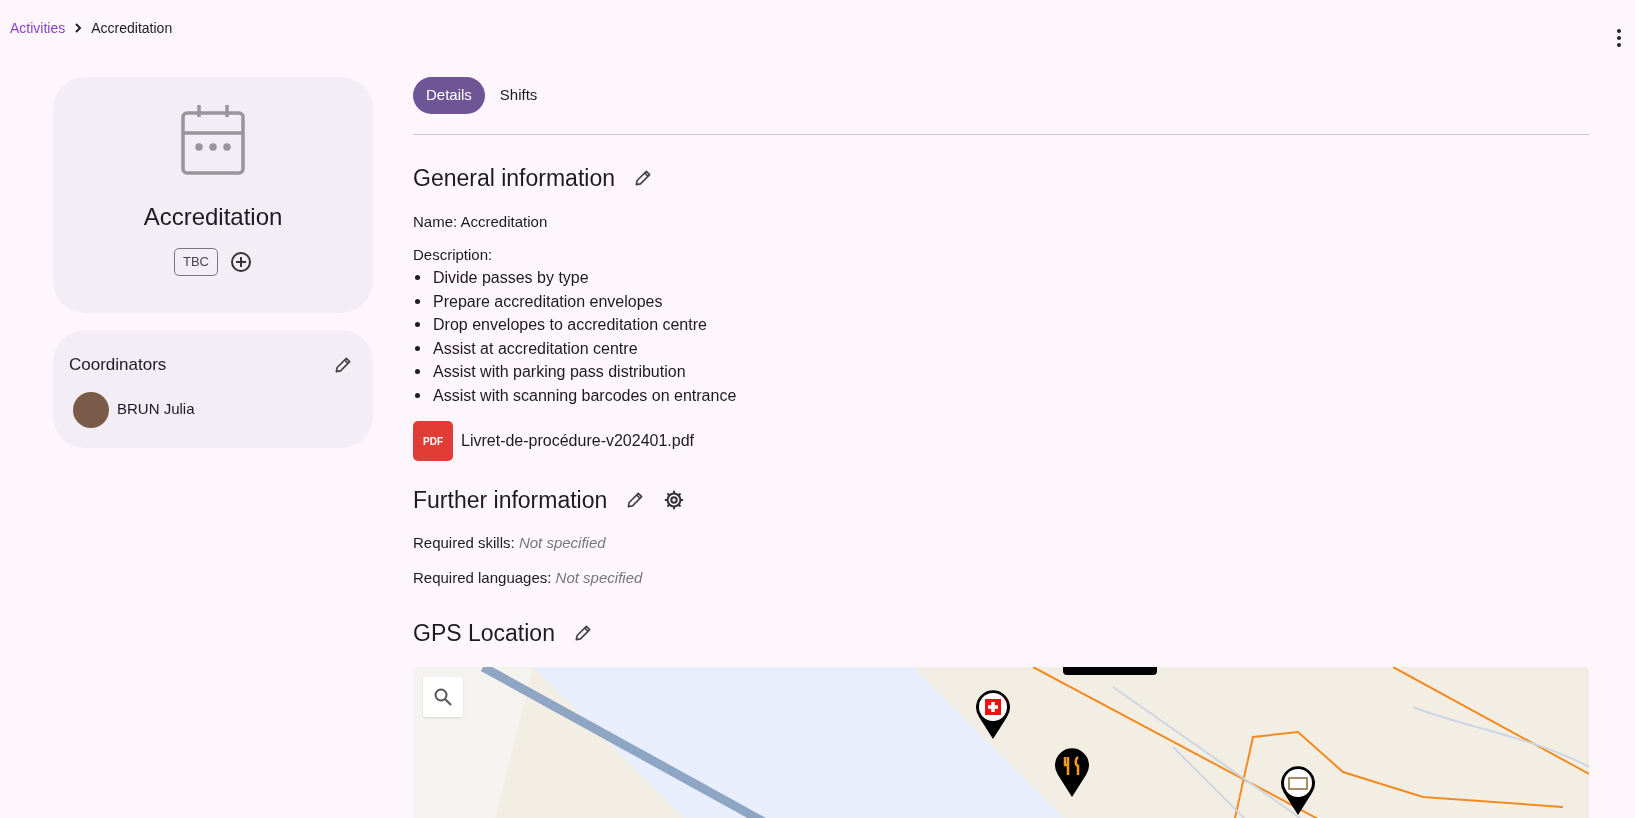 The height and width of the screenshot is (818, 1635). What do you see at coordinates (1072, 773) in the screenshot?
I see `restaurant-pin-icon` at bounding box center [1072, 773].